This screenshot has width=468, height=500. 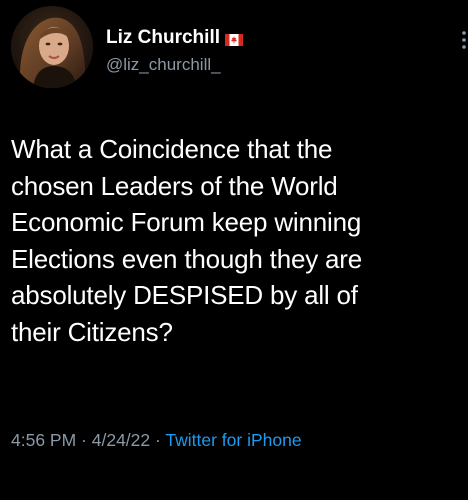 What do you see at coordinates (464, 40) in the screenshot?
I see `more-options-icon` at bounding box center [464, 40].